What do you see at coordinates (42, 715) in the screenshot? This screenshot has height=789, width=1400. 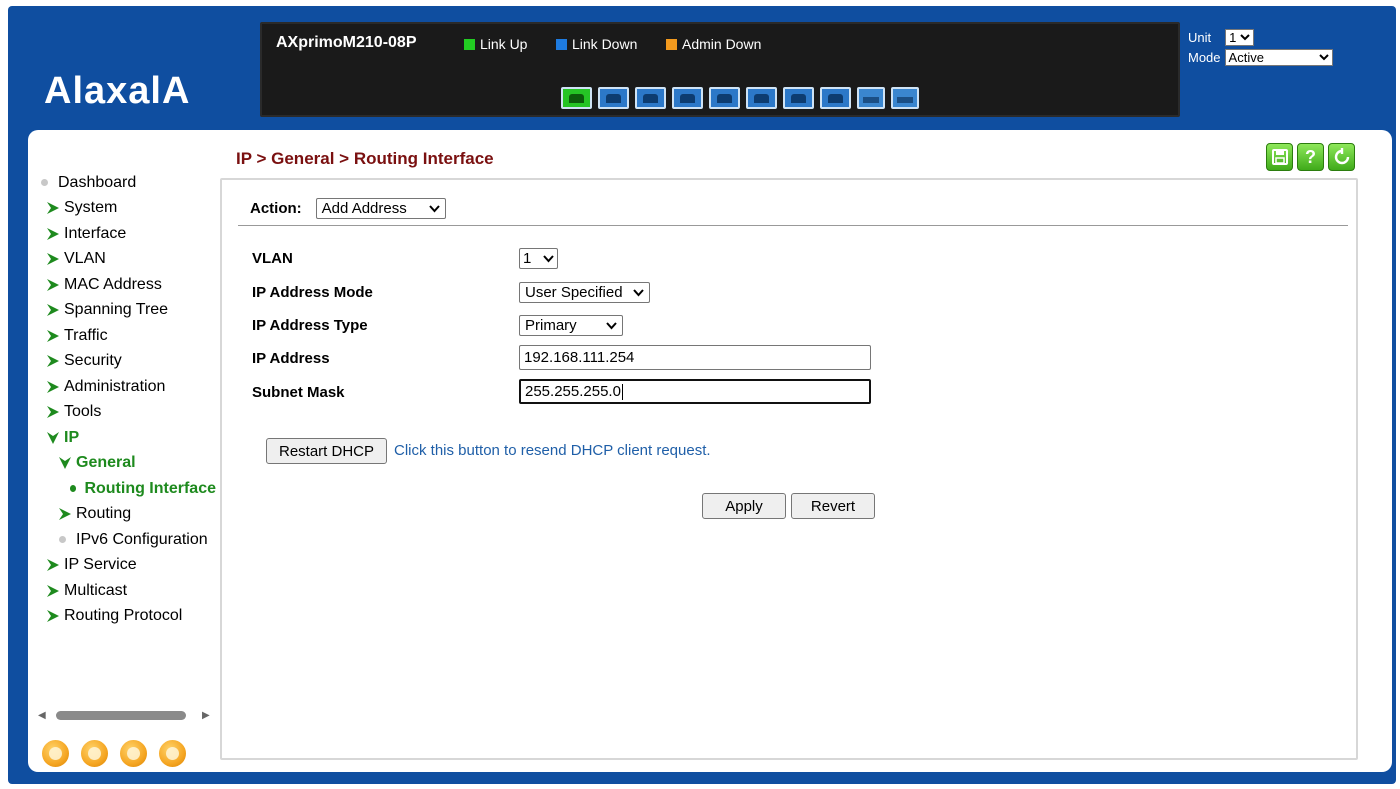 I see `scroll-left-icon: ◀` at bounding box center [42, 715].